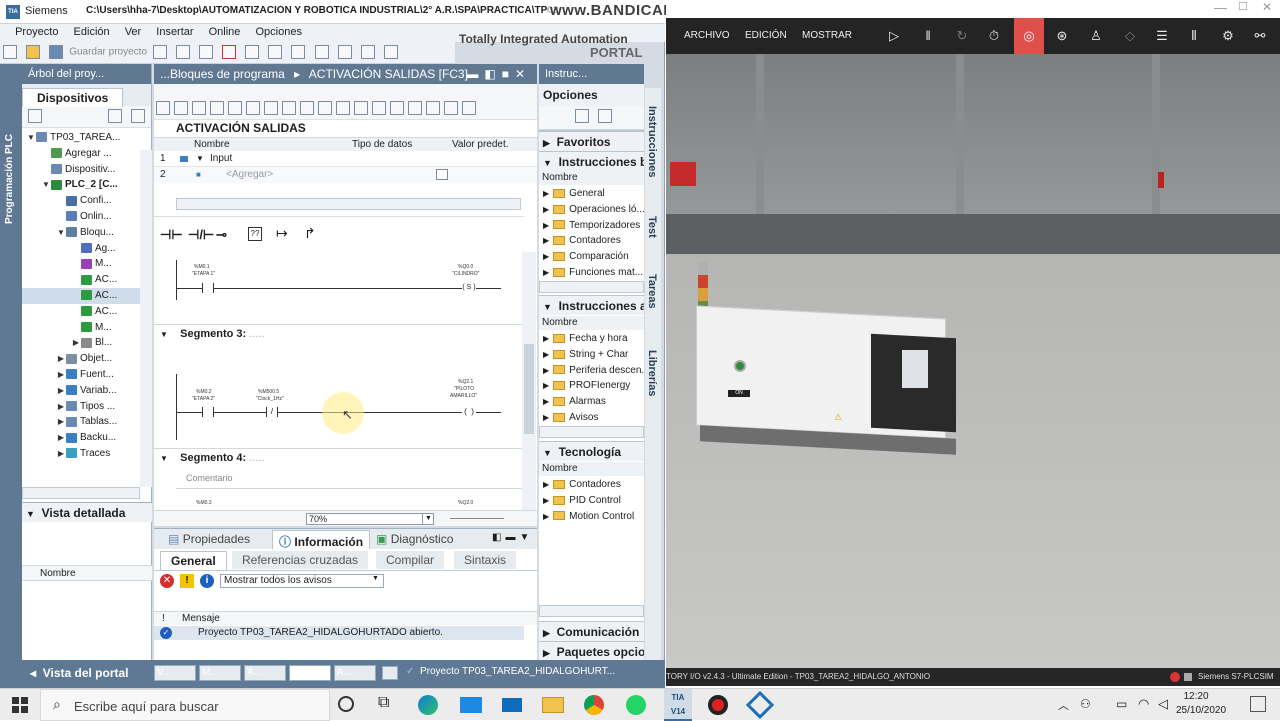 The image size is (1280, 721). Describe the element at coordinates (10, 52) in the screenshot. I see `new-project-icon` at that location.